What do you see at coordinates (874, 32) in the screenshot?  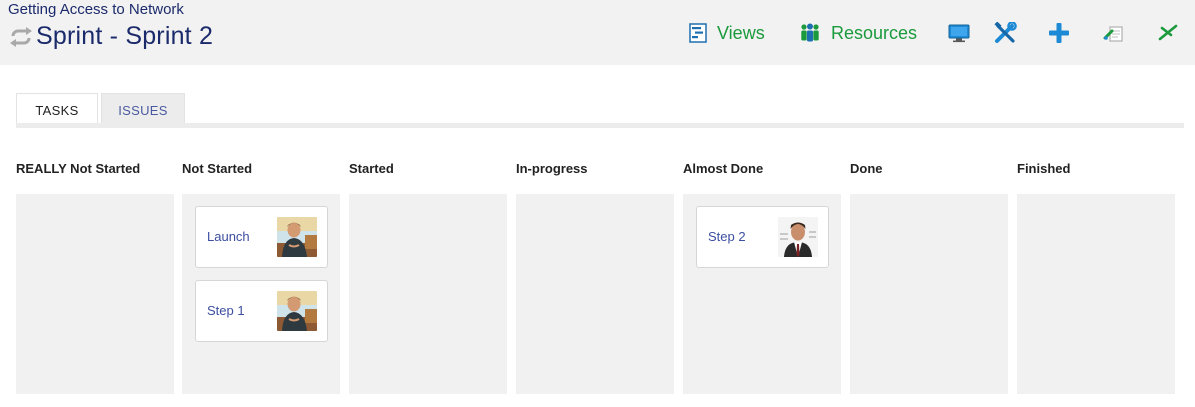 I see `resources-label: Resources` at bounding box center [874, 32].